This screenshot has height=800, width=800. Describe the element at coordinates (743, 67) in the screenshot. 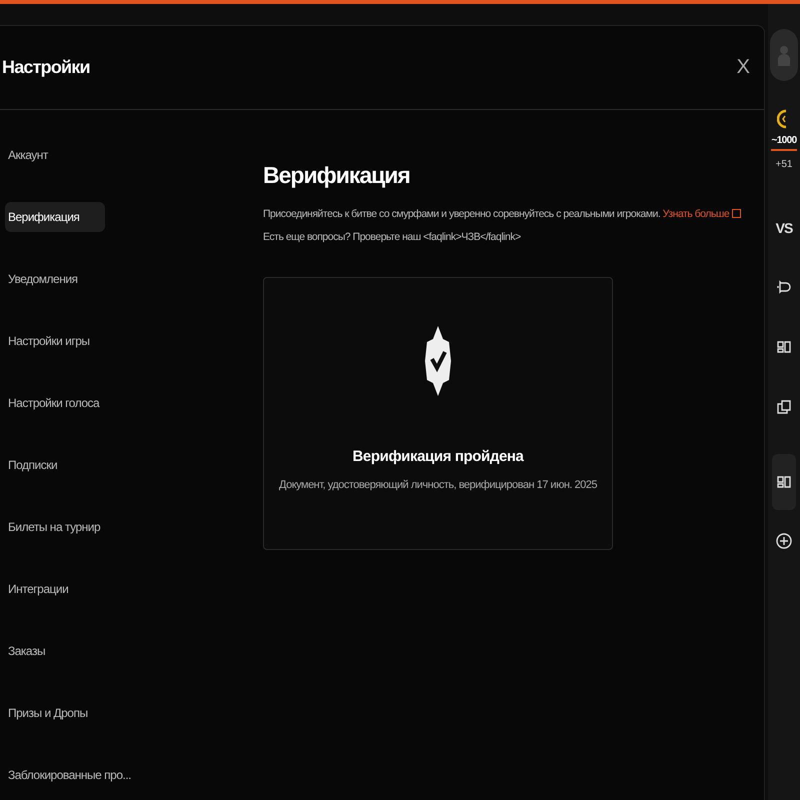

I see `close-button: X` at that location.